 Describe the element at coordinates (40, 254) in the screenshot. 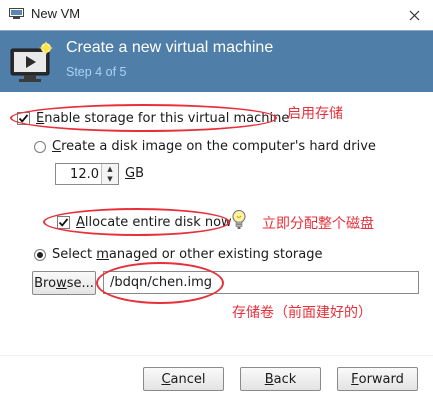

I see `managed-storage-radio` at that location.